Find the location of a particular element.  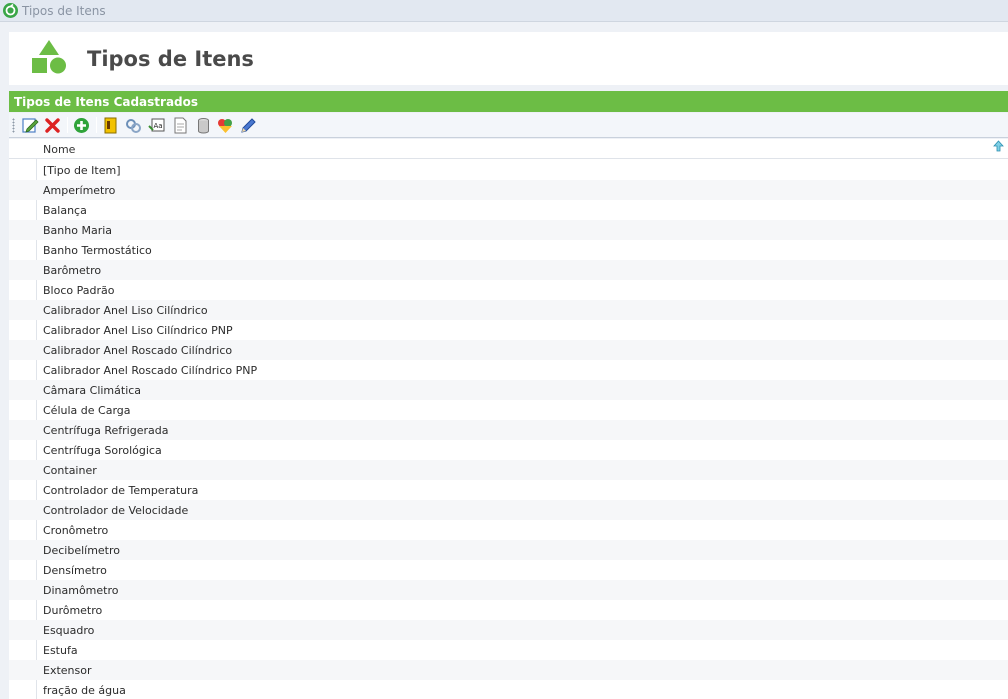

toolbar-grip is located at coordinates (13, 125).